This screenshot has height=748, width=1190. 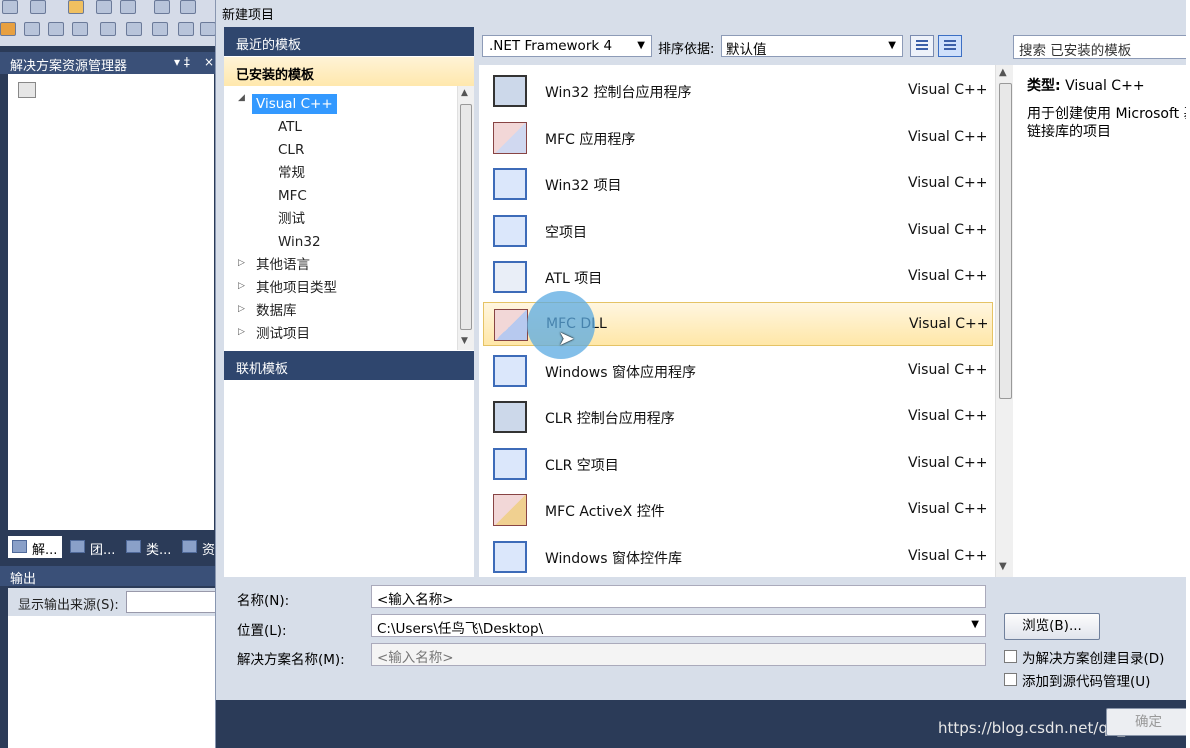 I want to click on console-app-icon, so click(x=510, y=91).